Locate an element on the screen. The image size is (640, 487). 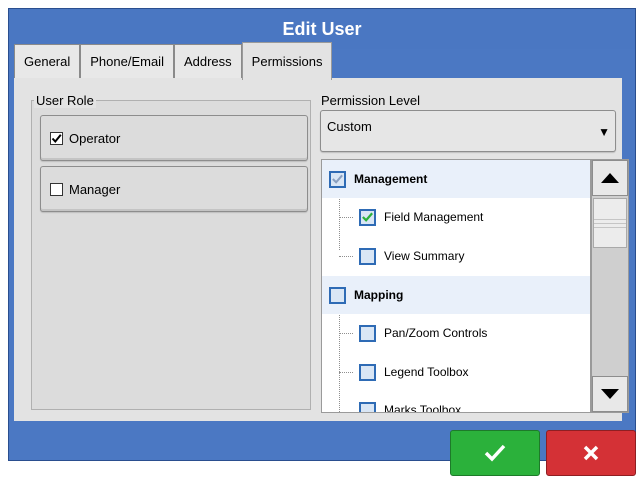
tree-item-field-management: Field Management is located at coordinates (456, 217).